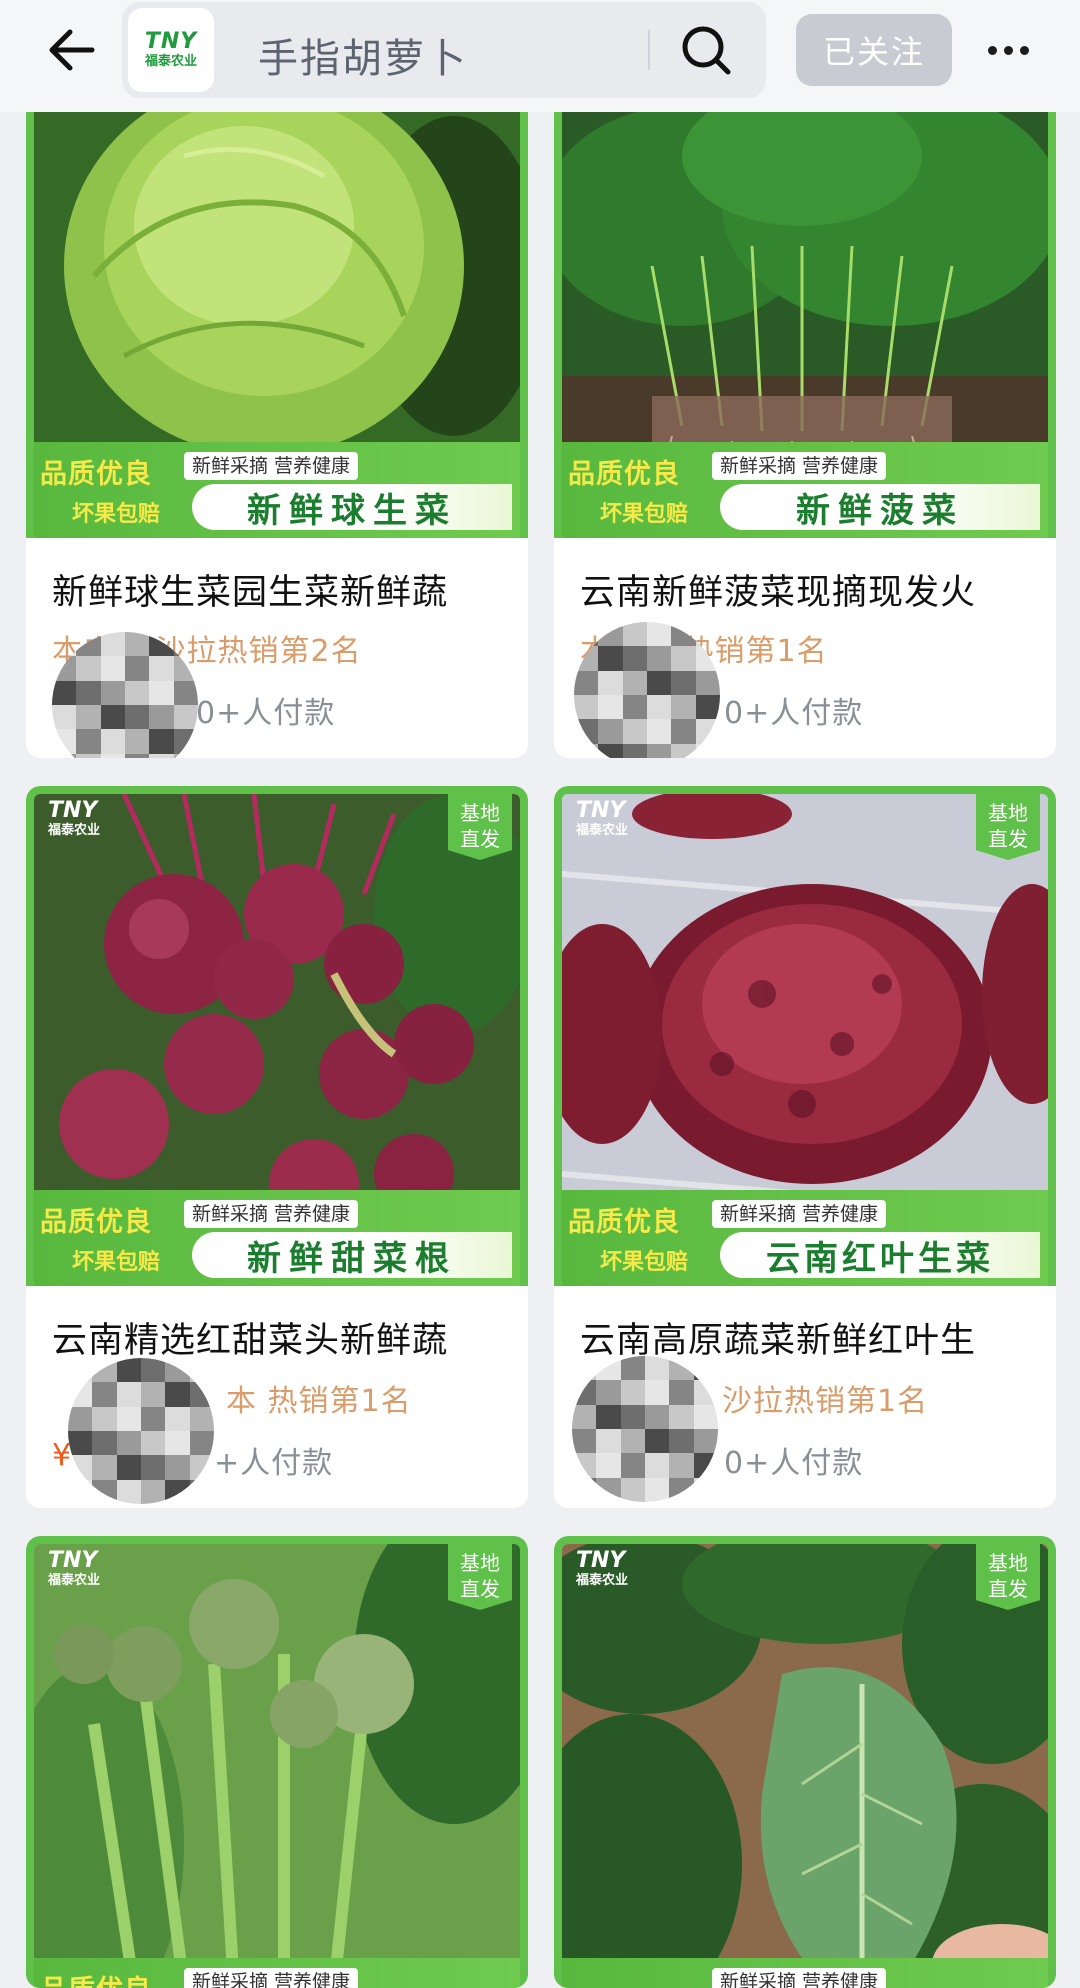  I want to click on store-logo-mark: TNY, so click(171, 41).